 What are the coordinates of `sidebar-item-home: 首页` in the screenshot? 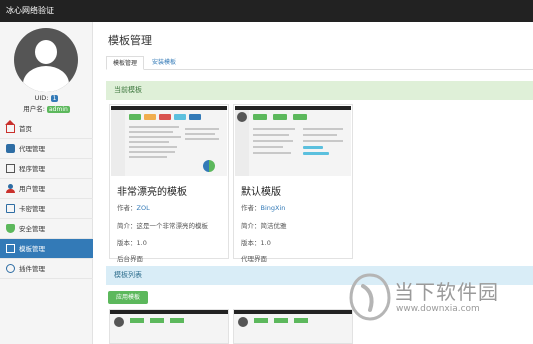 It's located at (46, 129).